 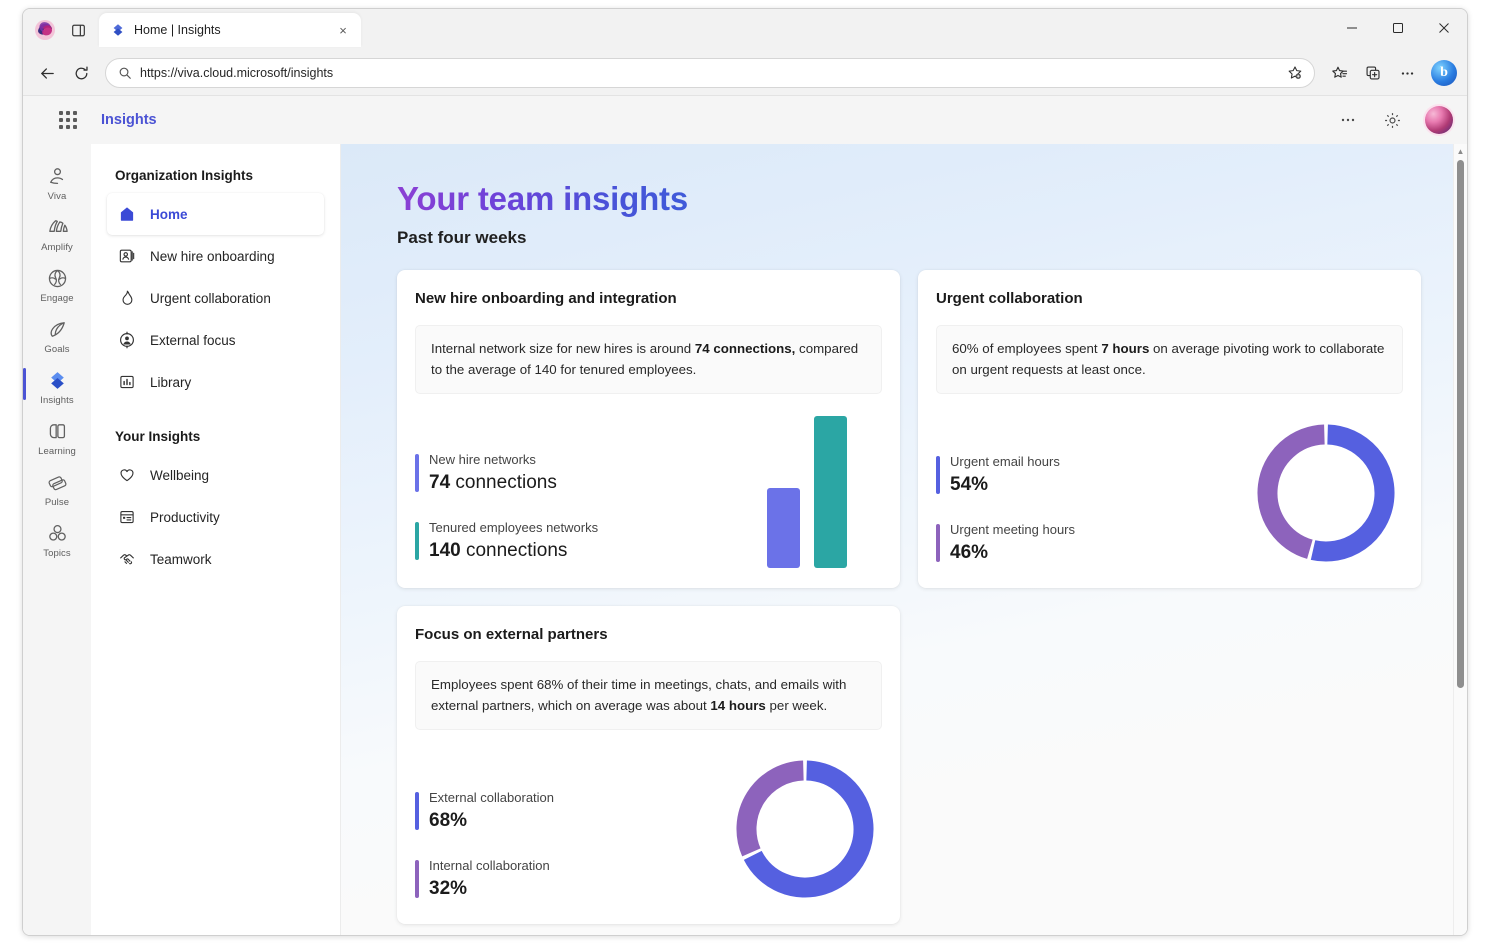 What do you see at coordinates (1092, 543) in the screenshot?
I see `stat-row: Urgent meeting hours 46%` at bounding box center [1092, 543].